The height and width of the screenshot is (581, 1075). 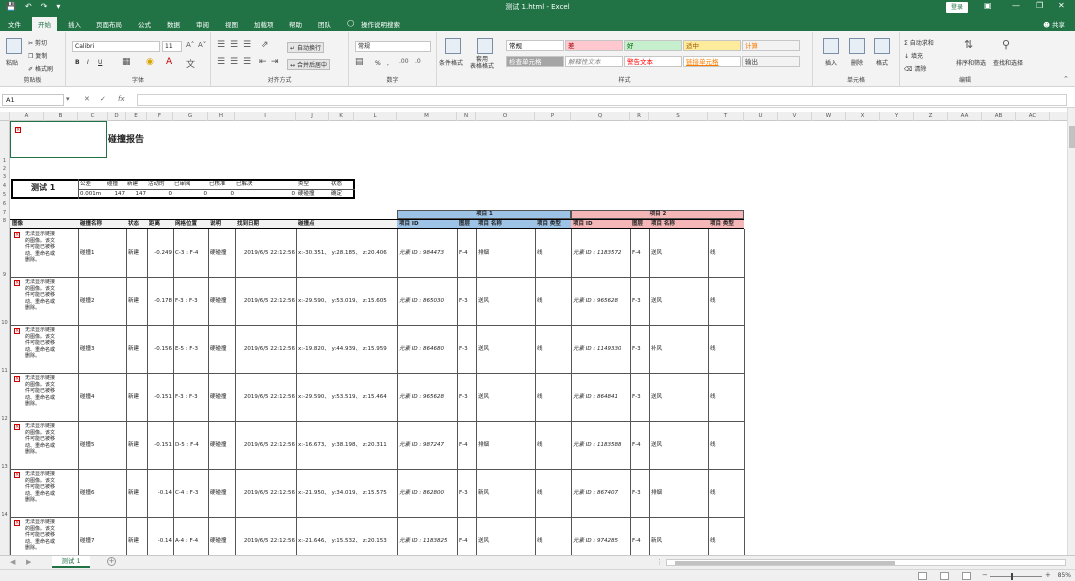 I want to click on sheet-tab-test1: 测试 1, so click(x=71, y=562).